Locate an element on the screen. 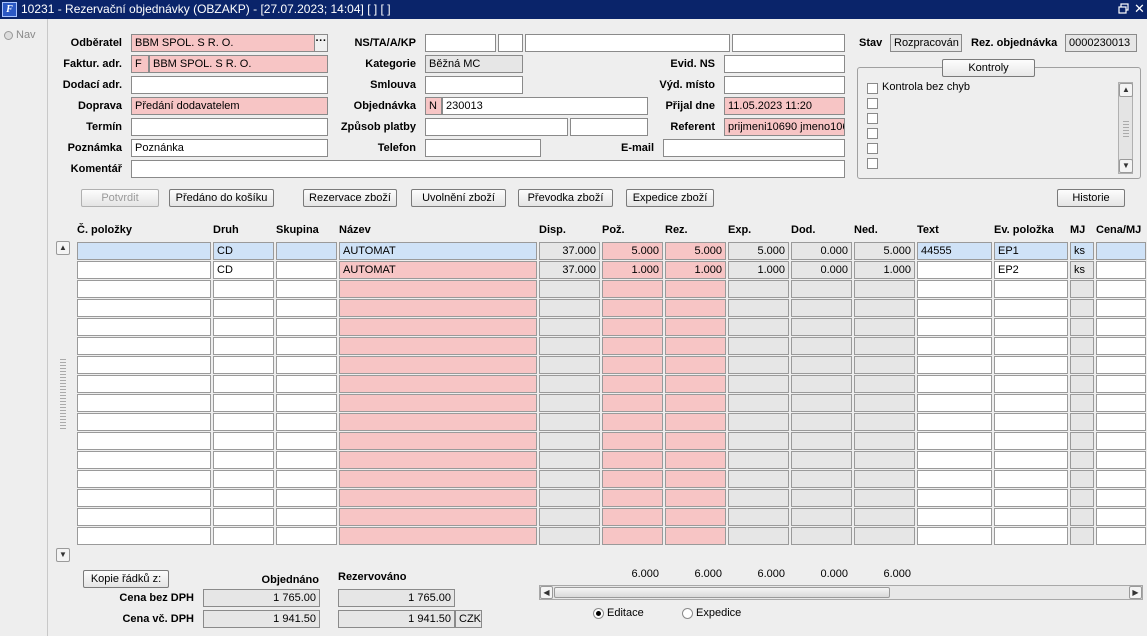 This screenshot has width=1147, height=636. nav-label: Nav is located at coordinates (26, 35).